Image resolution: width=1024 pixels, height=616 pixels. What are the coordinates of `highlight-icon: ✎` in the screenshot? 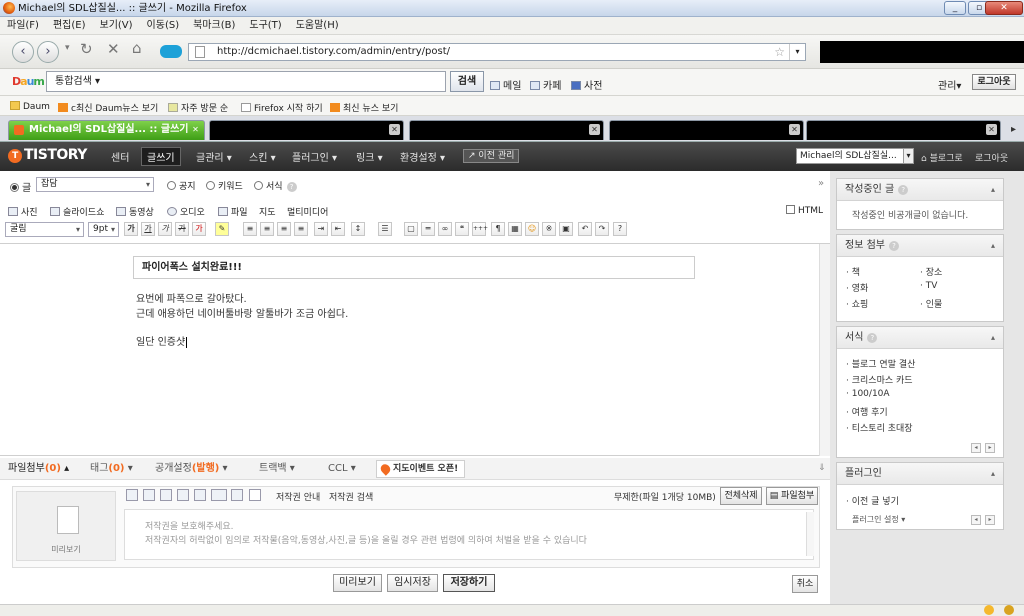 It's located at (222, 229).